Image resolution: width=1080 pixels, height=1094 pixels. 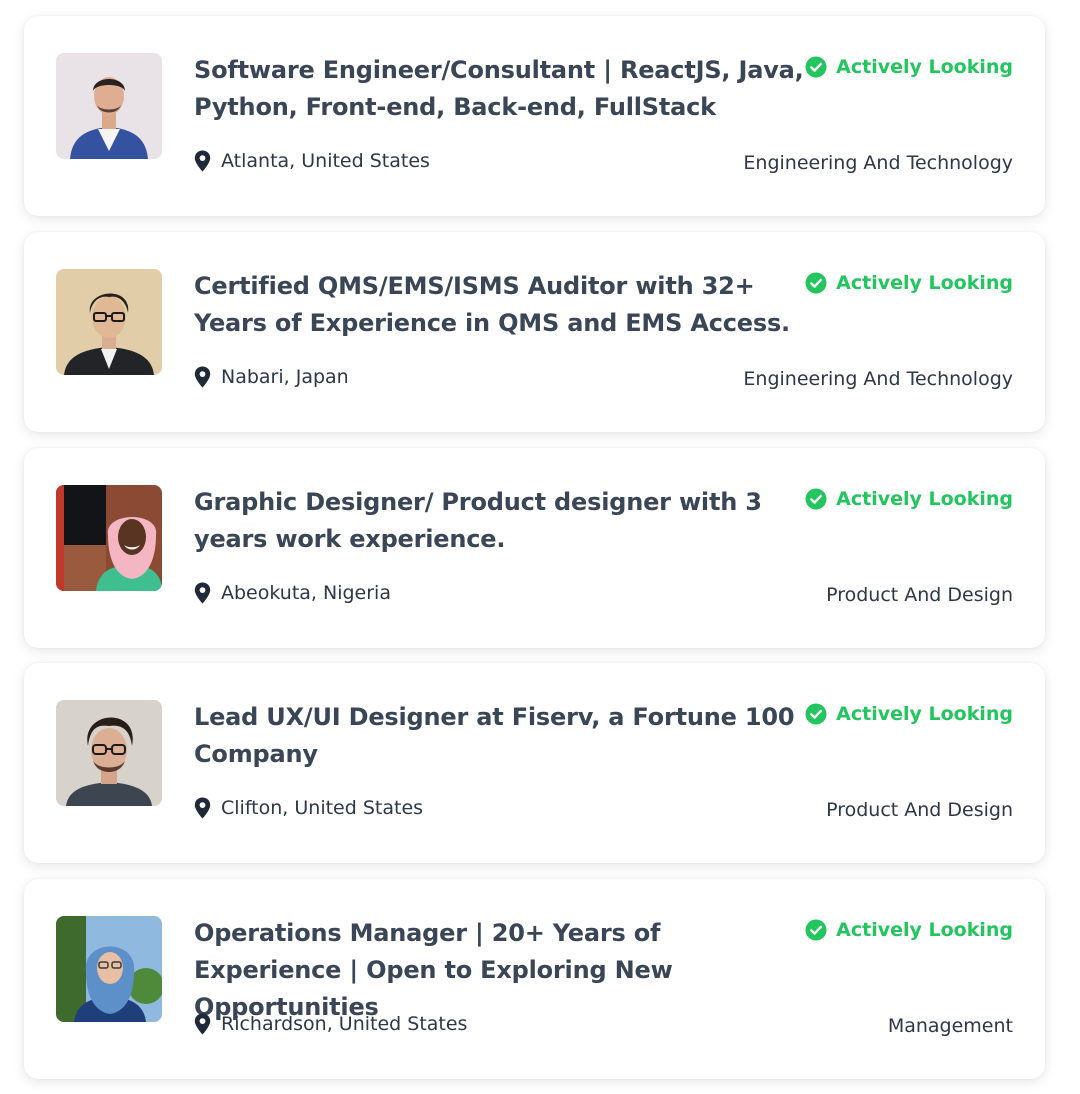 I want to click on location-label: Richardson, United States, so click(x=344, y=1024).